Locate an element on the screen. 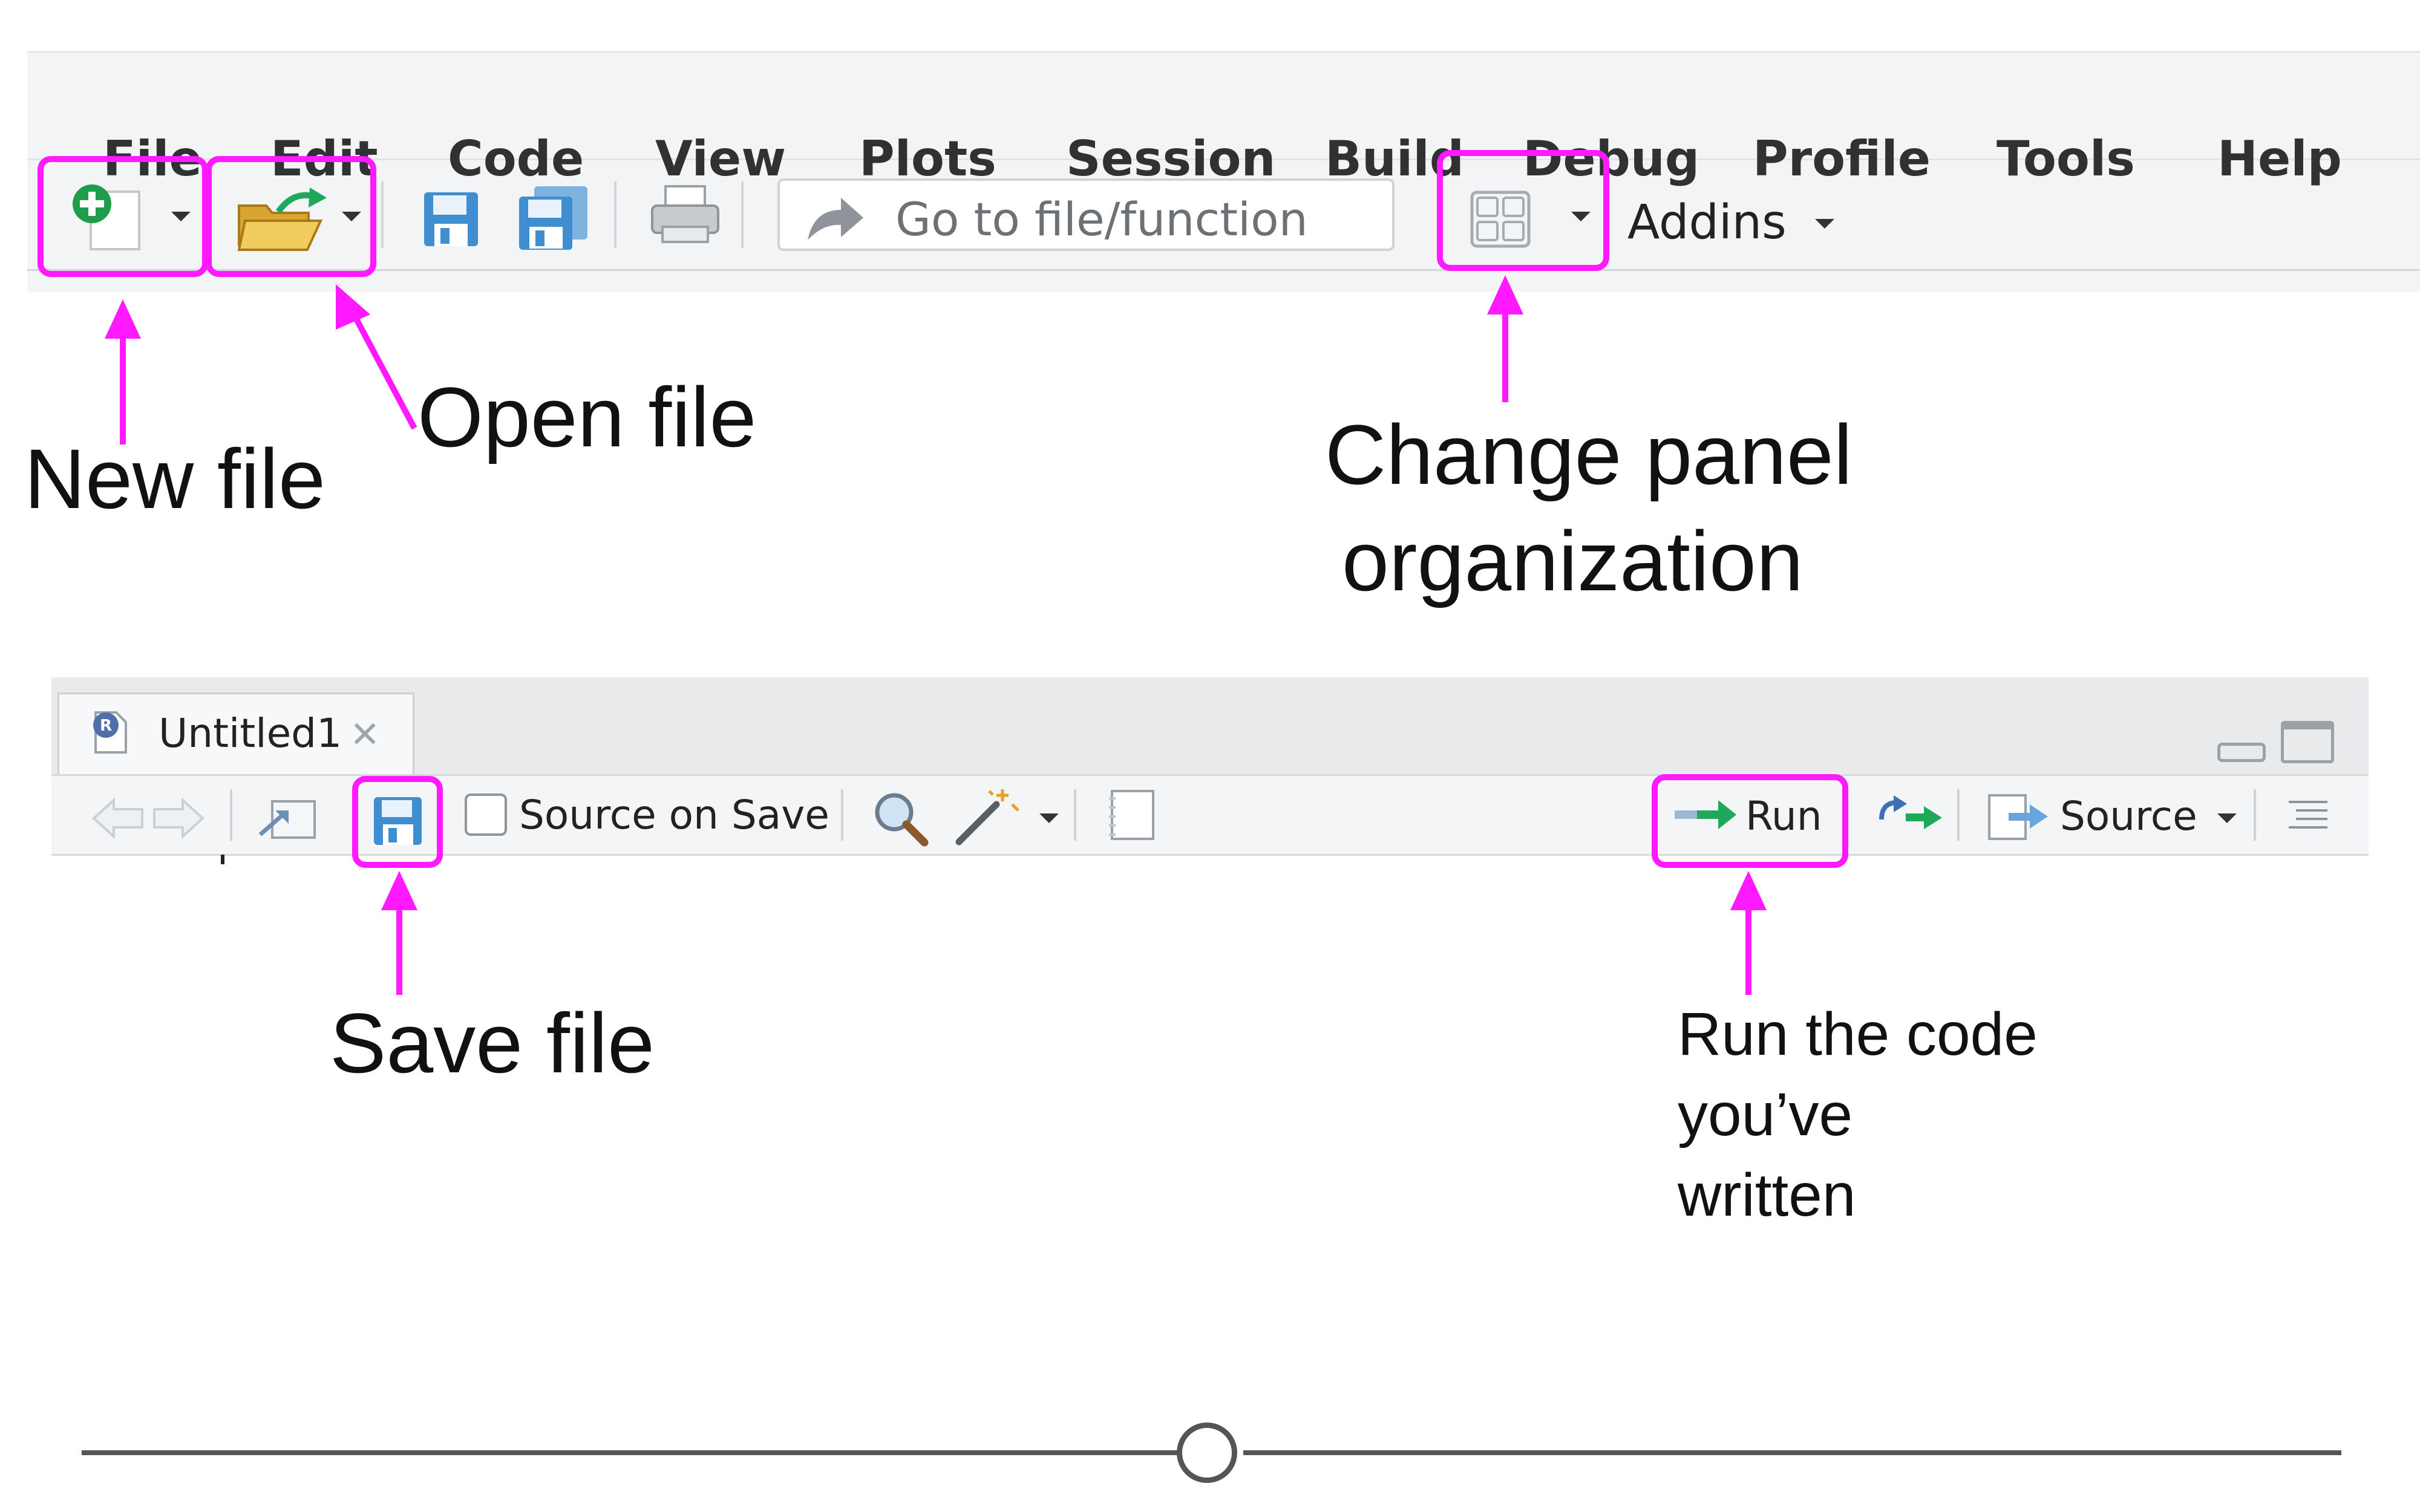  source-button: Source is located at coordinates (2114, 816).